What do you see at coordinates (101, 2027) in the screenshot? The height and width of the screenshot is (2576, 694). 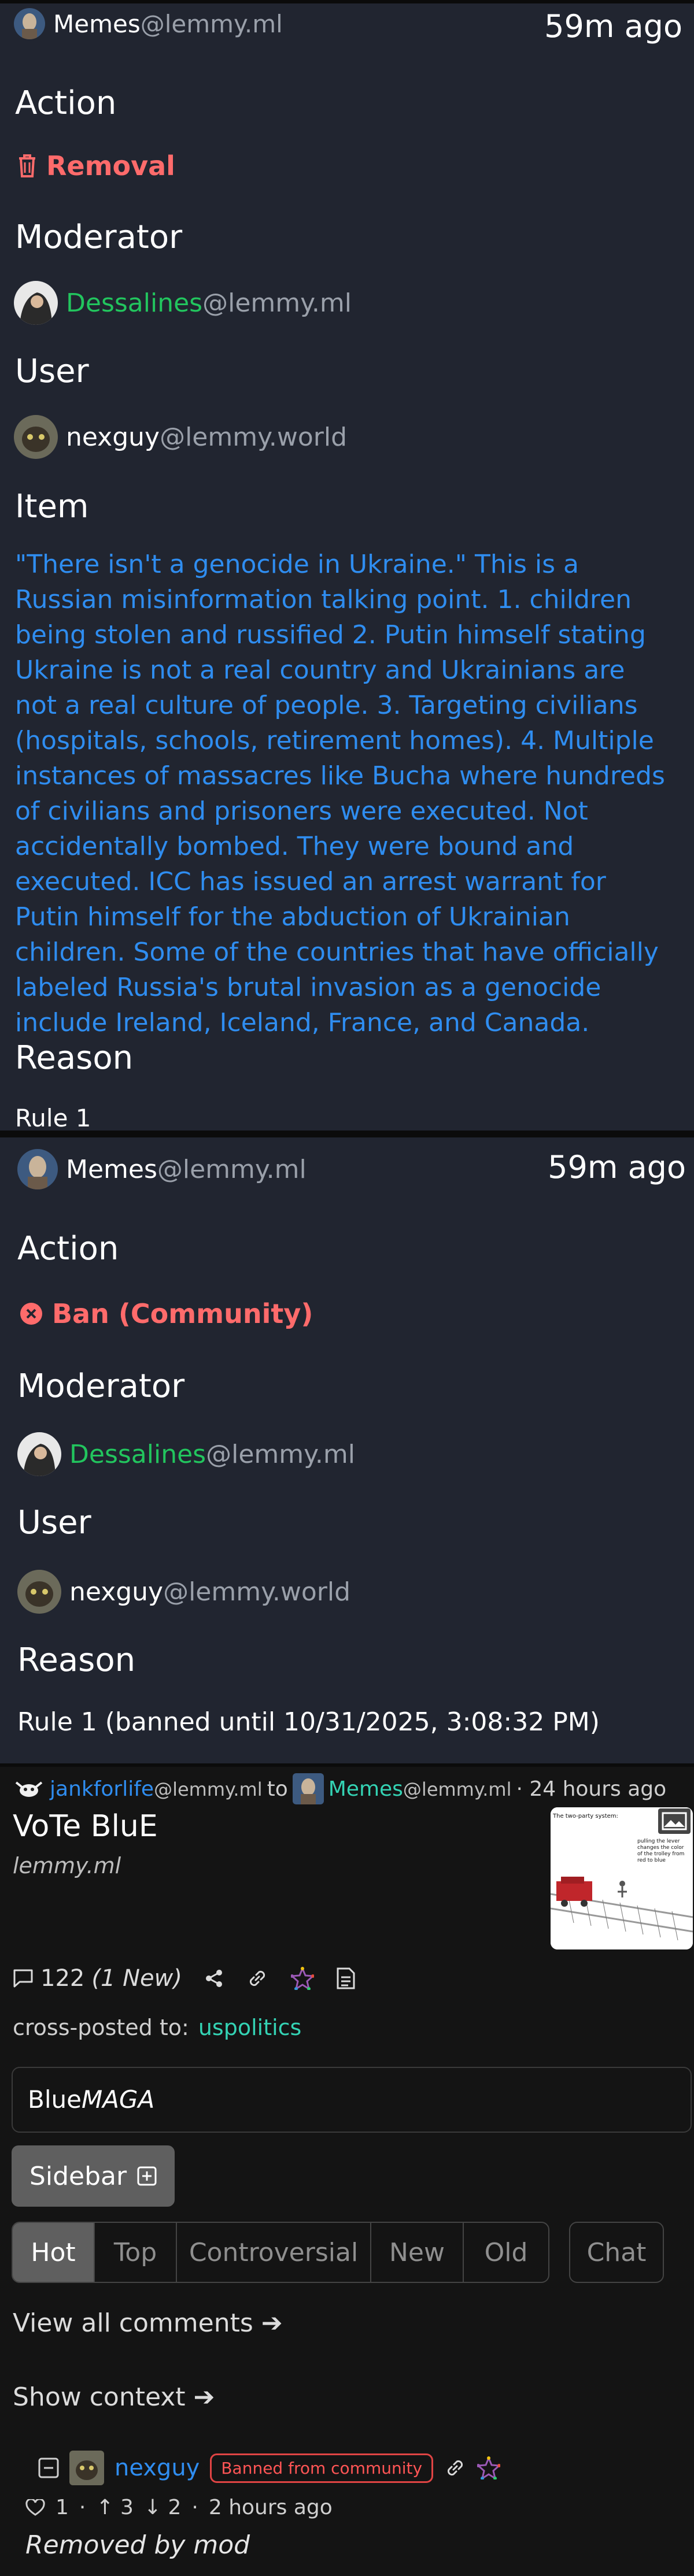 I see `crosspost-label: cross-posted to:` at bounding box center [101, 2027].